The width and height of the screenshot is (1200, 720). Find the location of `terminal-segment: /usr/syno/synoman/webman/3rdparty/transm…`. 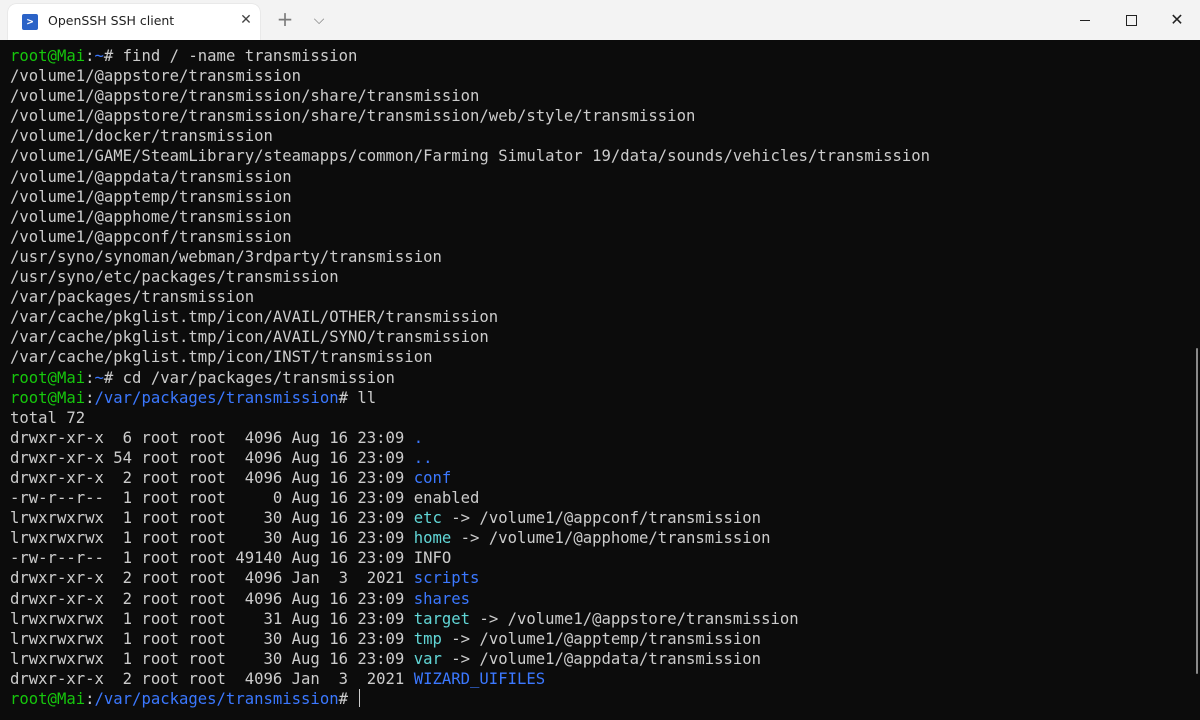

terminal-segment: /usr/syno/synoman/webman/3rdparty/transm… is located at coordinates (226, 256).